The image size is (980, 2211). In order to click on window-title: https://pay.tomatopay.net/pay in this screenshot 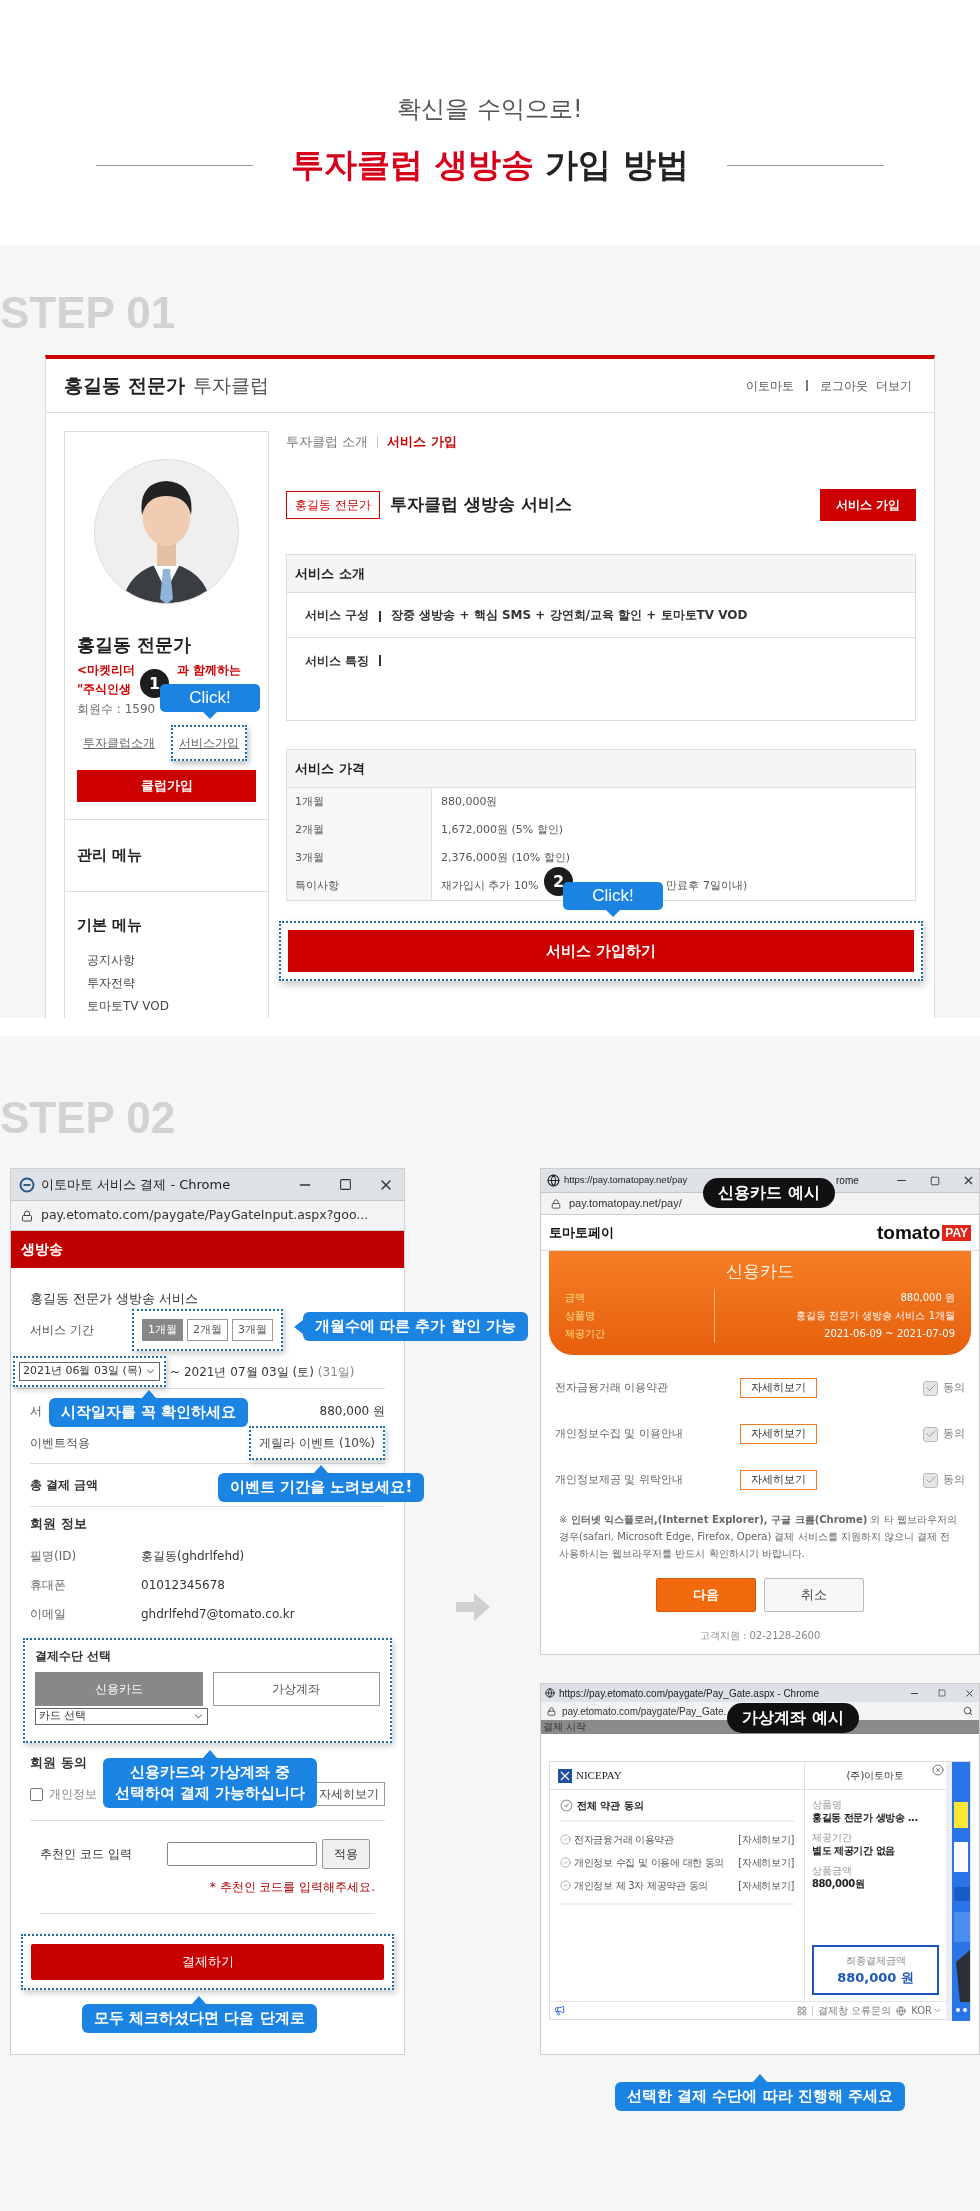, I will do `click(626, 1180)`.